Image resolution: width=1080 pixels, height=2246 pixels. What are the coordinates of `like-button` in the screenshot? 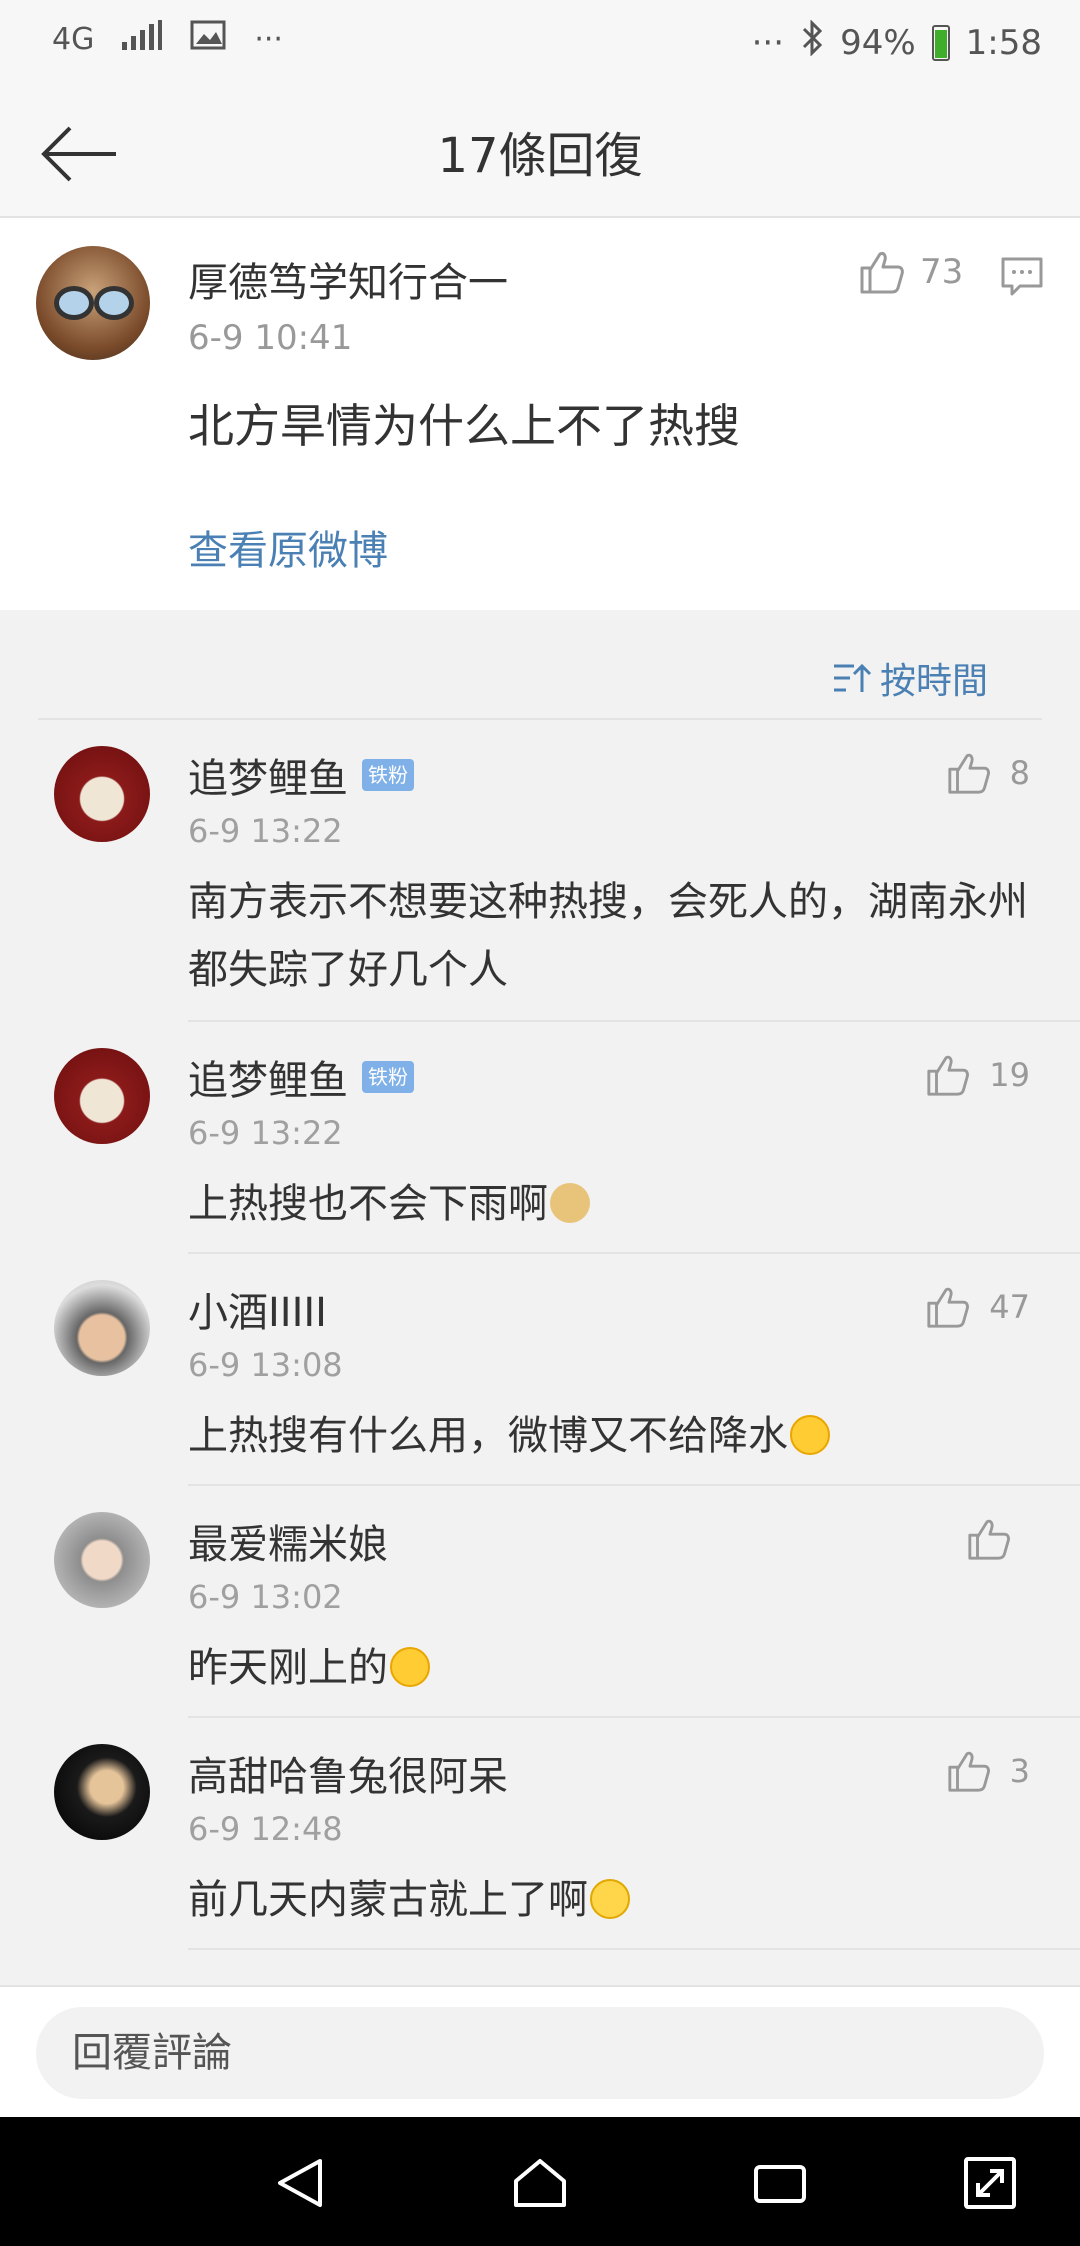 It's located at (998, 1539).